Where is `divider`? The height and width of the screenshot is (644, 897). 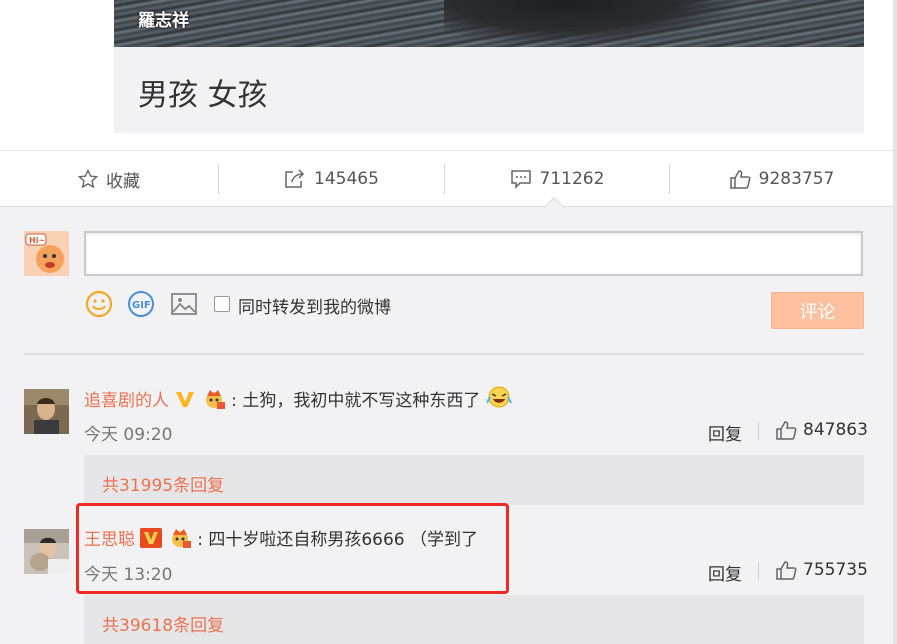 divider is located at coordinates (444, 354).